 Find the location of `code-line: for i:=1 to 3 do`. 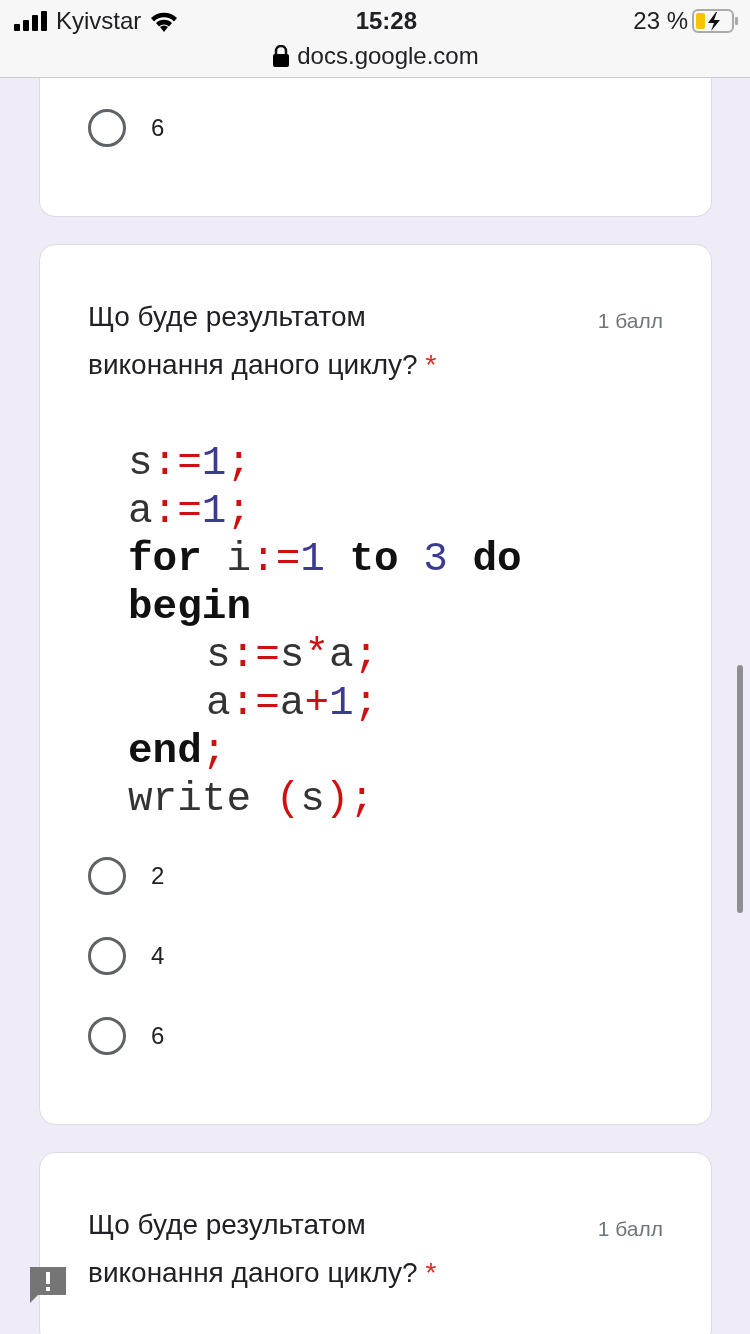

code-line: for i:=1 to 3 do is located at coordinates (325, 559).